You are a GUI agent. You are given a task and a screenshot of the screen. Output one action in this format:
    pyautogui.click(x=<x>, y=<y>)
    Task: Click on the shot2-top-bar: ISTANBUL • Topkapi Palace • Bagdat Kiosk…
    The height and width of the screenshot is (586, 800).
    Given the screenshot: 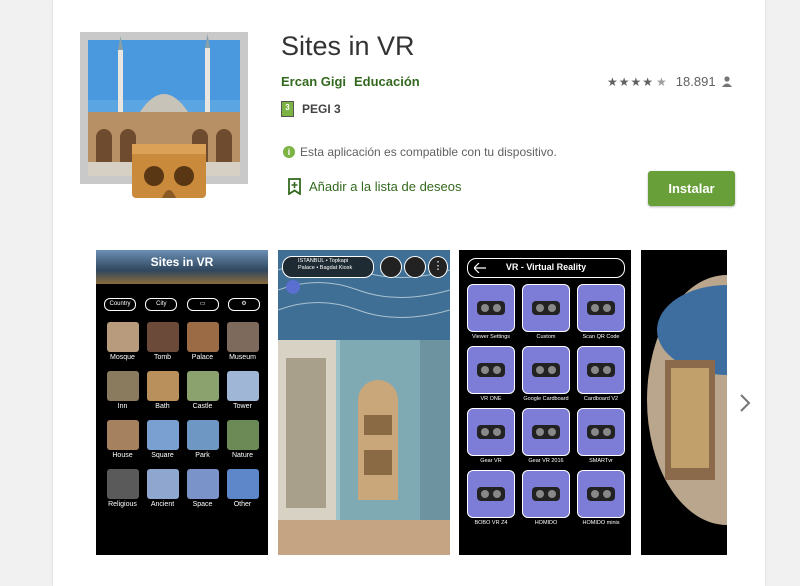 What is the action you would take?
    pyautogui.click(x=365, y=267)
    